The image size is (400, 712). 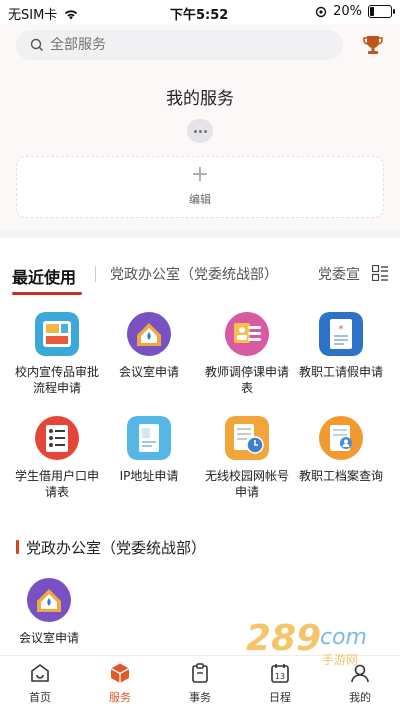 I want to click on student-residence-icon, so click(x=57, y=438).